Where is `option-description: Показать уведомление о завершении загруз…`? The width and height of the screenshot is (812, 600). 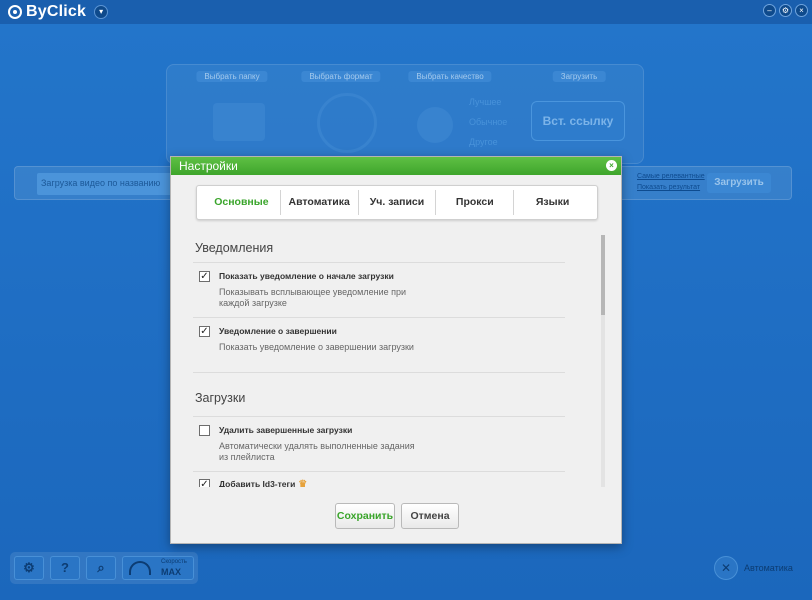 option-description: Показать уведомление о завершении загруз… is located at coordinates (316, 347).